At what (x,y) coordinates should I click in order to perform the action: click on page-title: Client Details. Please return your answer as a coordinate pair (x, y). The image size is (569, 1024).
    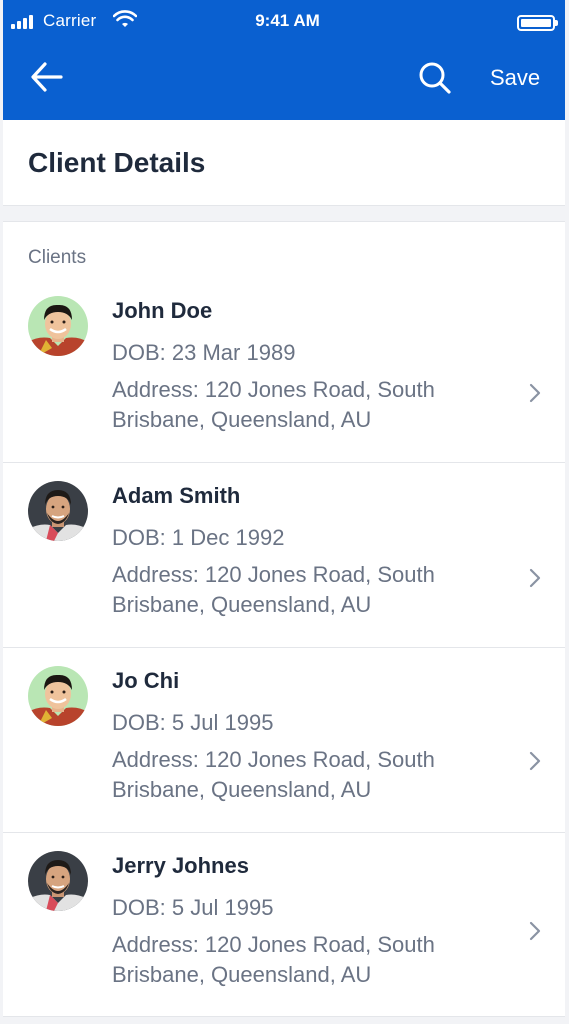
    Looking at the image, I should click on (117, 162).